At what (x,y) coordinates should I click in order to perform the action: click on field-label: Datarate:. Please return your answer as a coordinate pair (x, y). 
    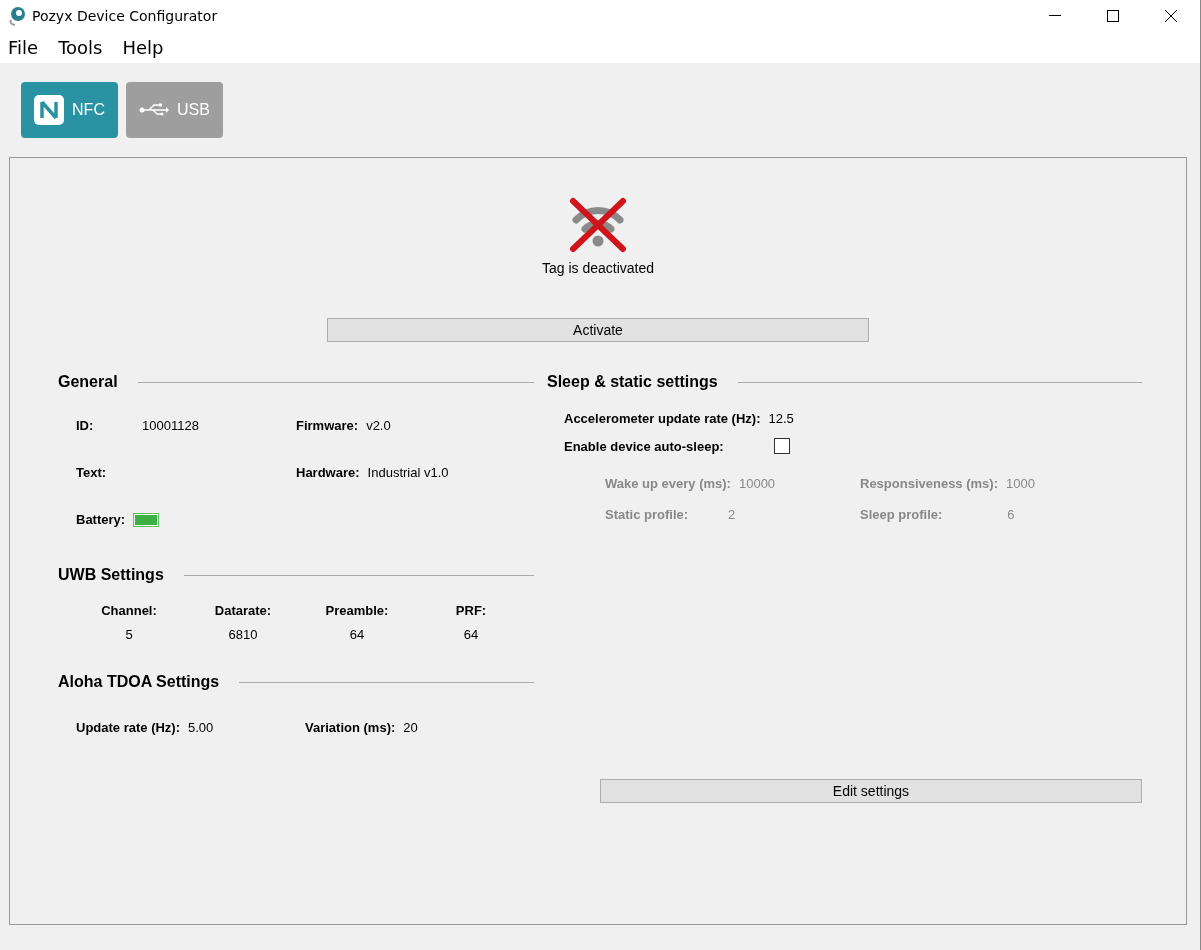
    Looking at the image, I should click on (243, 610).